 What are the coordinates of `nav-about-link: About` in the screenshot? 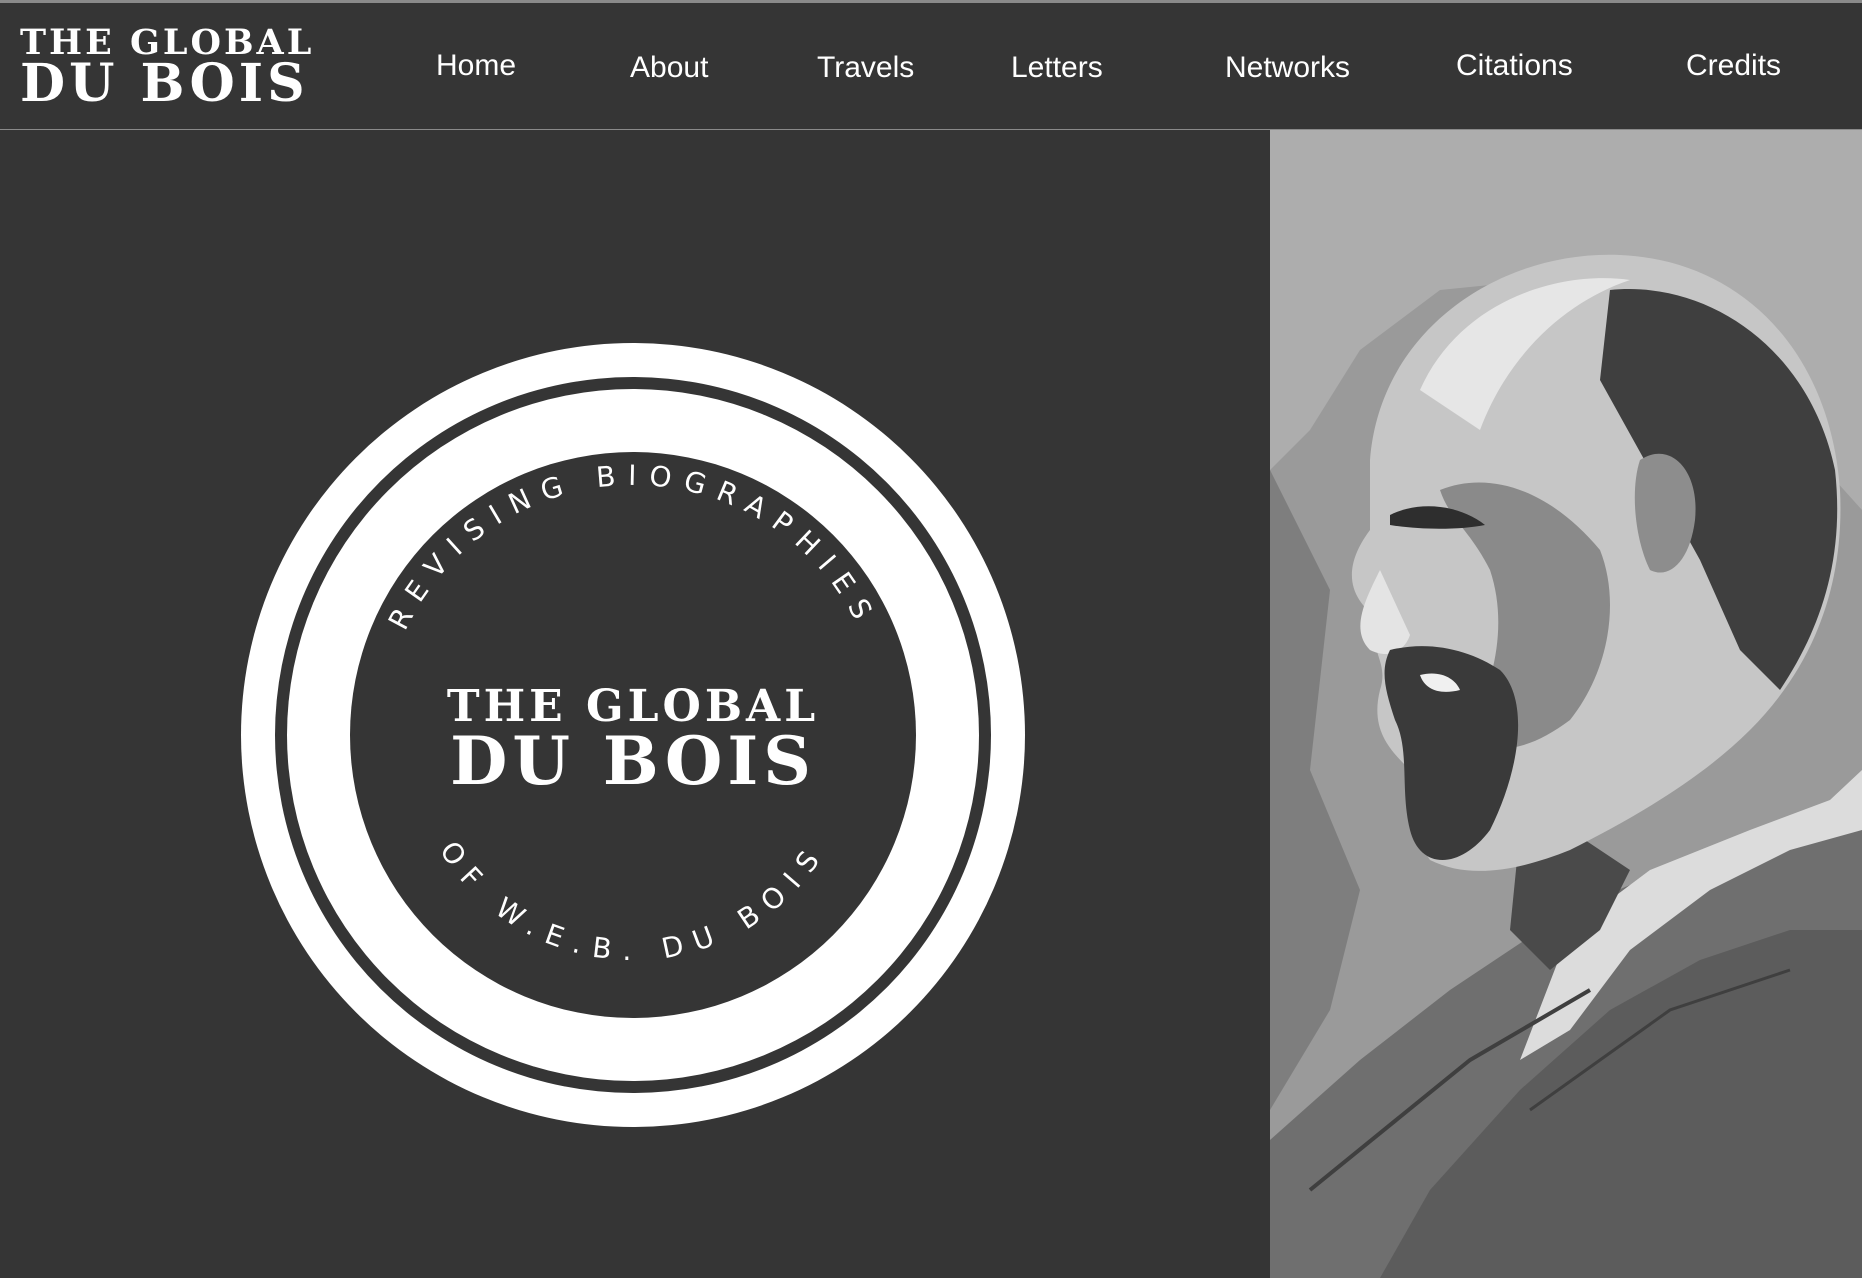 It's located at (669, 68).